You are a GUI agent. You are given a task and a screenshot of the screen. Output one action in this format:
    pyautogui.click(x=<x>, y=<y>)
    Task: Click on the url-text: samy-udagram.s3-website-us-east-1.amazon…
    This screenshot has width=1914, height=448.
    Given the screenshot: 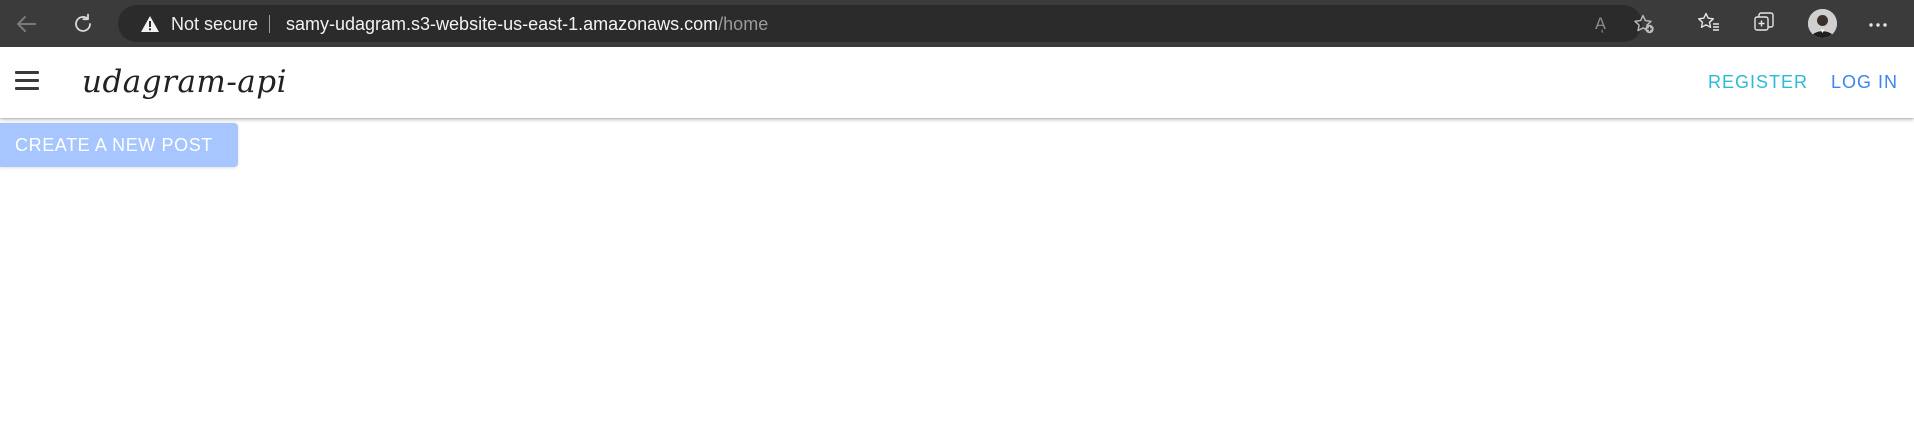 What is the action you would take?
    pyautogui.click(x=527, y=24)
    